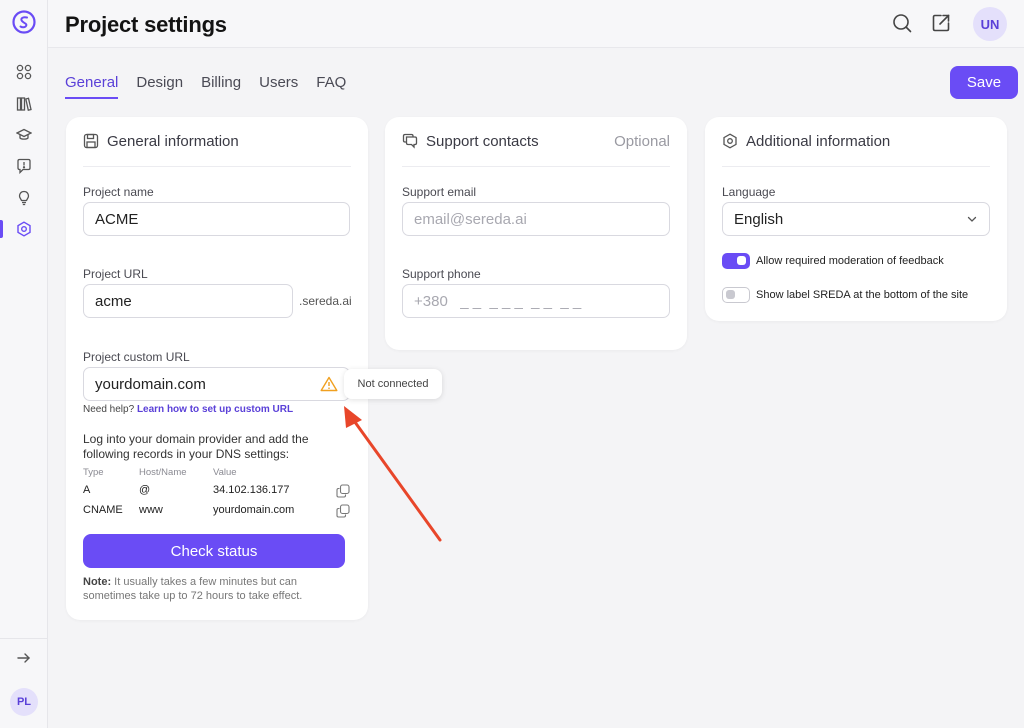 Image resolution: width=1024 pixels, height=728 pixels. I want to click on help-prefix: Need help?, so click(109, 409).